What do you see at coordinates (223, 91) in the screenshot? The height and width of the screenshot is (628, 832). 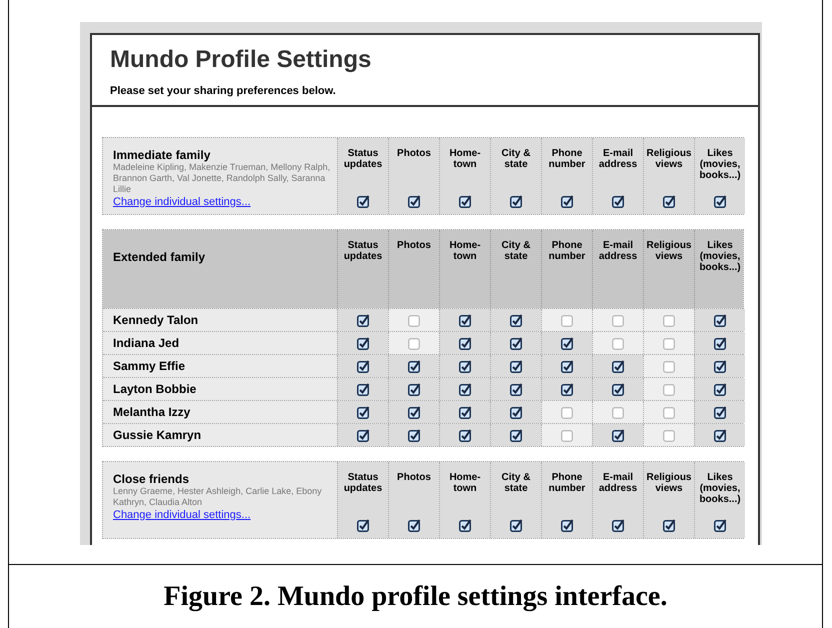 I see `page-subtitle: Please set your sharing preferences below.` at bounding box center [223, 91].